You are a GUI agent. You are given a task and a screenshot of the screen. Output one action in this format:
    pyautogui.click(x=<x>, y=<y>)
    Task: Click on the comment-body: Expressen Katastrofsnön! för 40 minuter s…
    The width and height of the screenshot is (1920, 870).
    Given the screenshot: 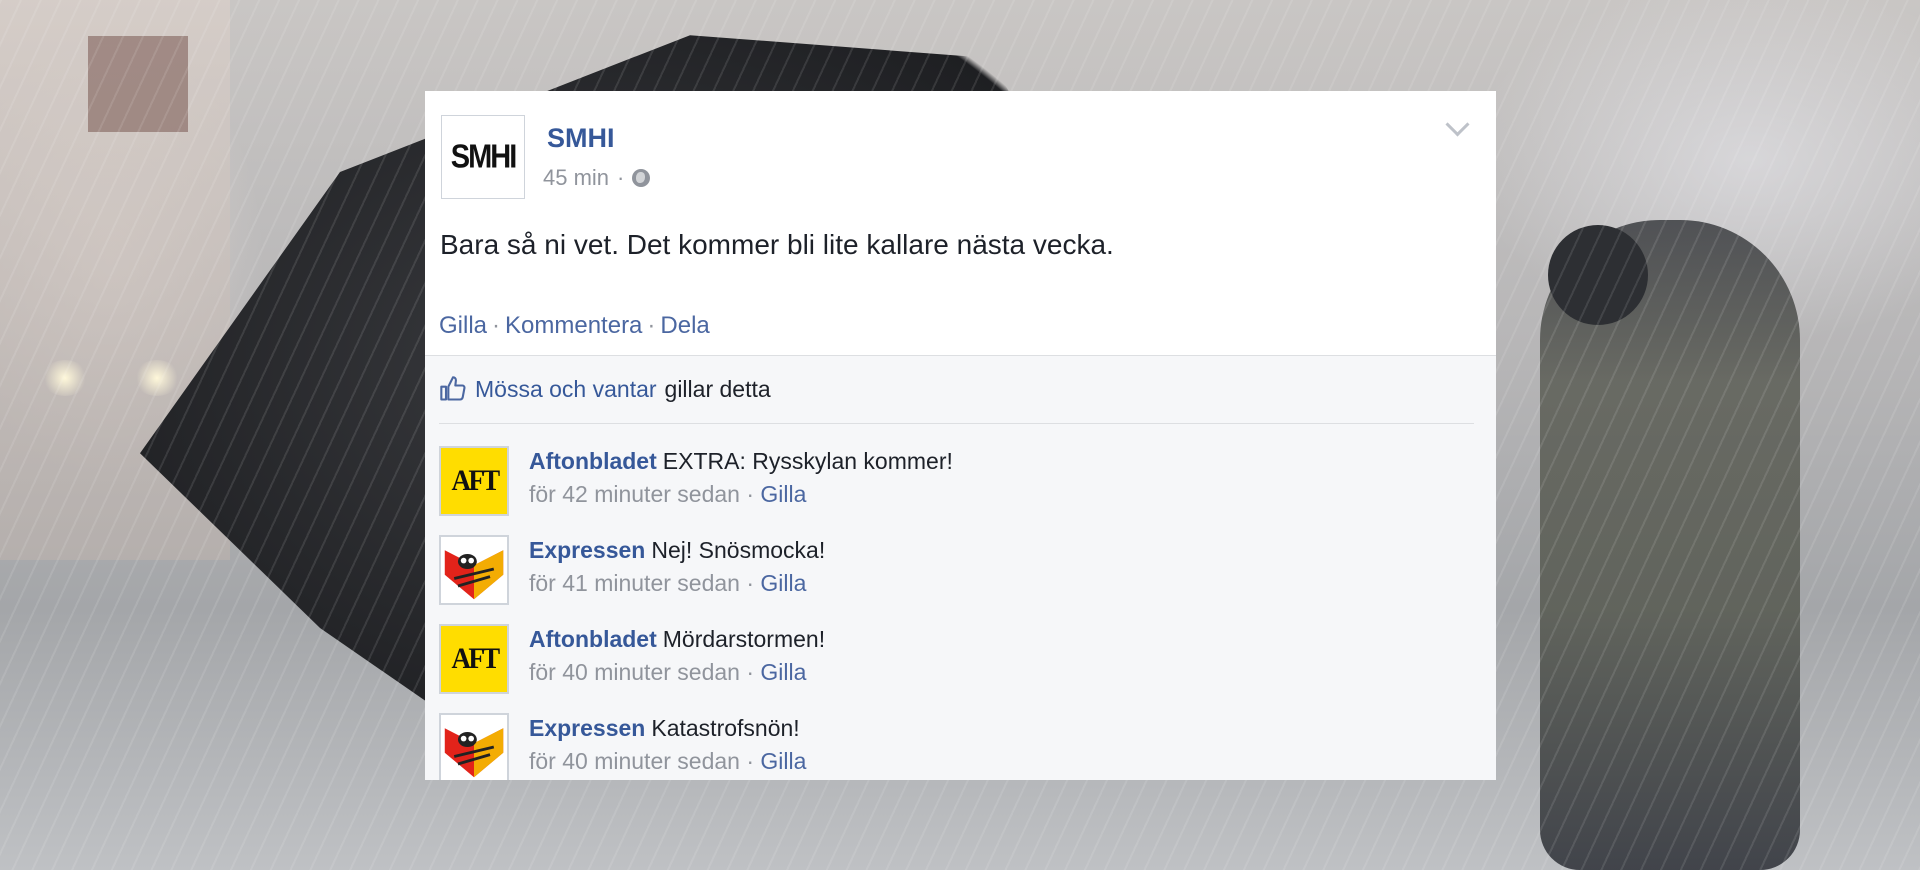 What is the action you would take?
    pyautogui.click(x=668, y=744)
    